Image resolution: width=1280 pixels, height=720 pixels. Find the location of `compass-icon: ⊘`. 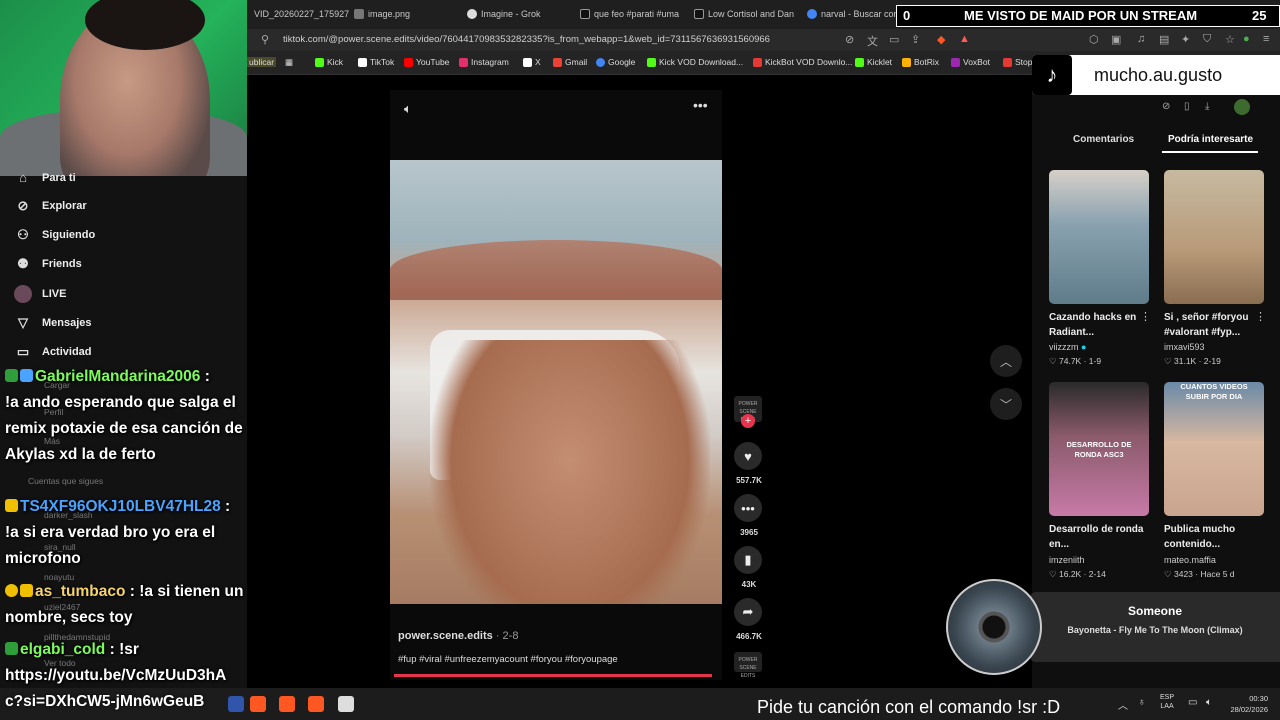

compass-icon: ⊘ is located at coordinates (1166, 106).